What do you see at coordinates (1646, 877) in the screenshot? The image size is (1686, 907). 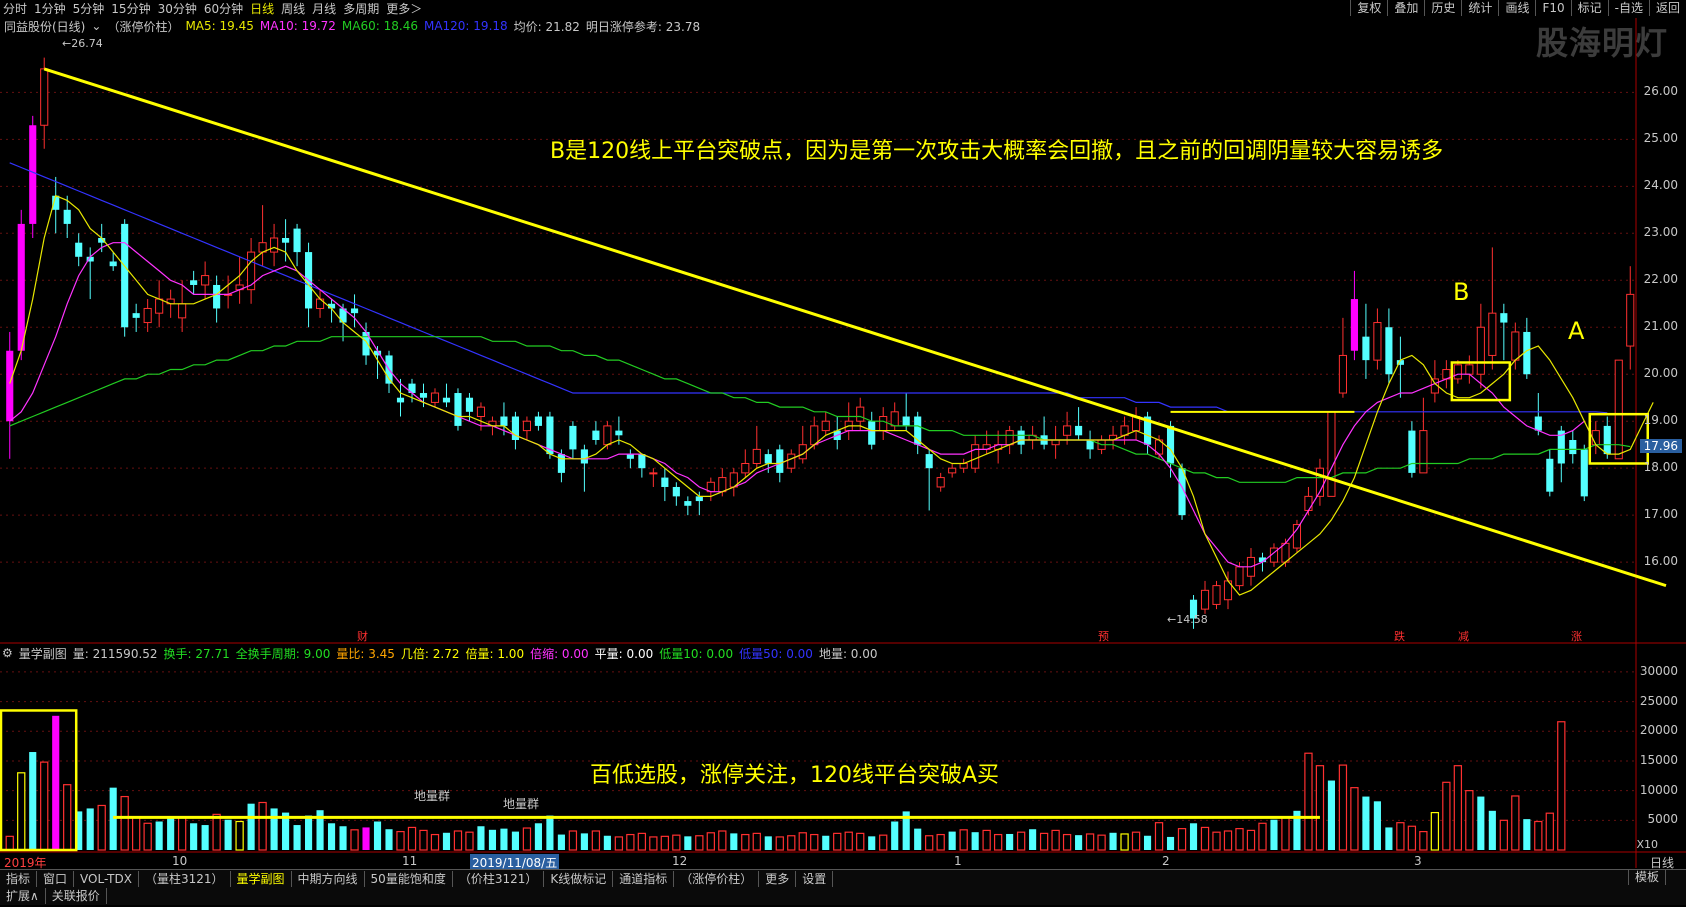 I see `template-button: 模板` at bounding box center [1646, 877].